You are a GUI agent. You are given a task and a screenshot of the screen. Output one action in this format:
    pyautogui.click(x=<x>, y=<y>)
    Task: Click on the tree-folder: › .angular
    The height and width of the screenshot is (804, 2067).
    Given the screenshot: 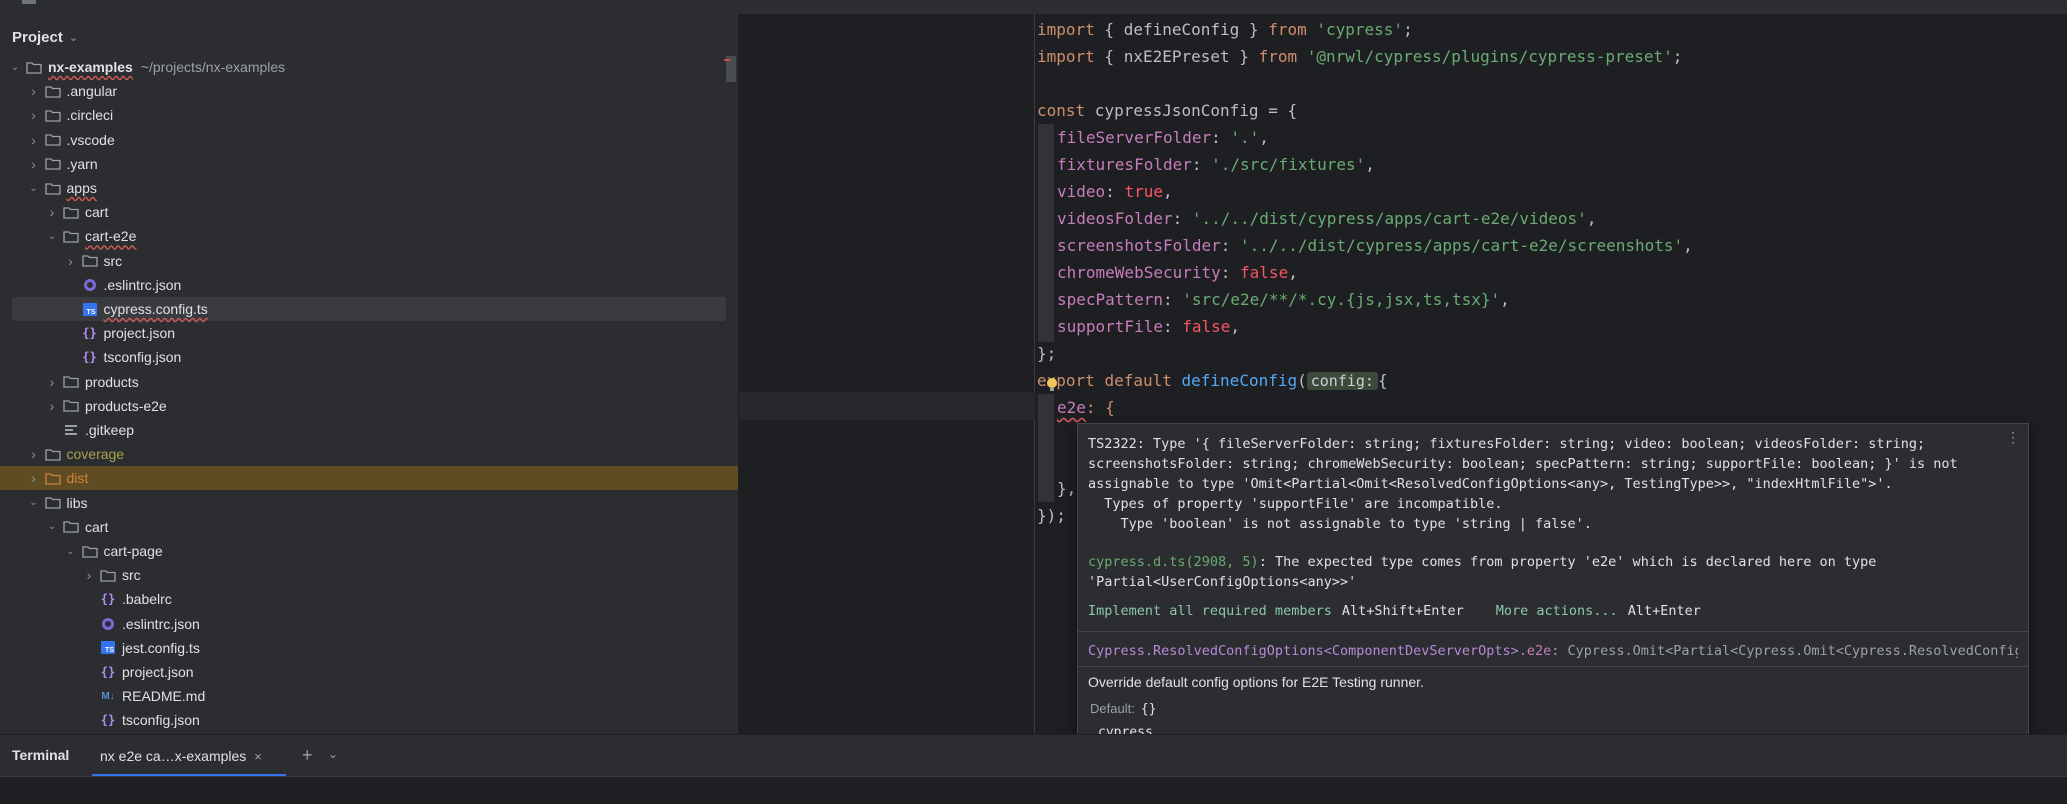 What is the action you would take?
    pyautogui.click(x=369, y=91)
    